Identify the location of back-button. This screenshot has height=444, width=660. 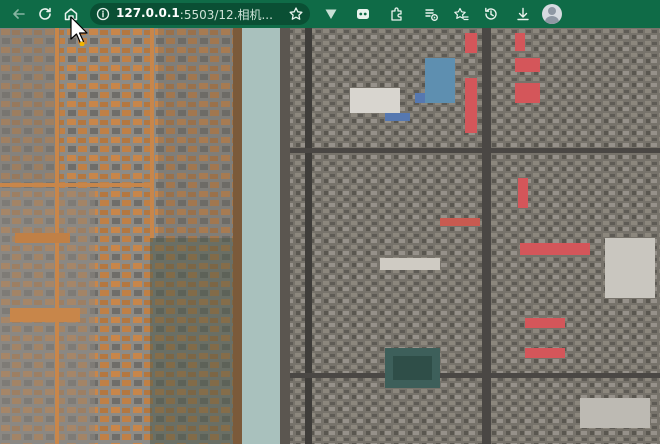
(19, 14).